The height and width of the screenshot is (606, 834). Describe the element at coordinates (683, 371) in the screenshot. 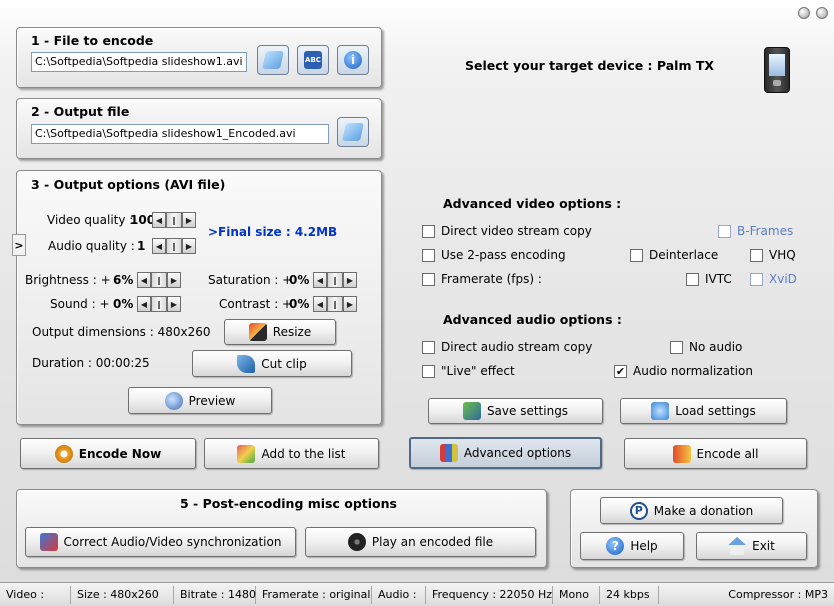

I see `audio-normalization-checkbox: ✔ Audio normalization` at that location.